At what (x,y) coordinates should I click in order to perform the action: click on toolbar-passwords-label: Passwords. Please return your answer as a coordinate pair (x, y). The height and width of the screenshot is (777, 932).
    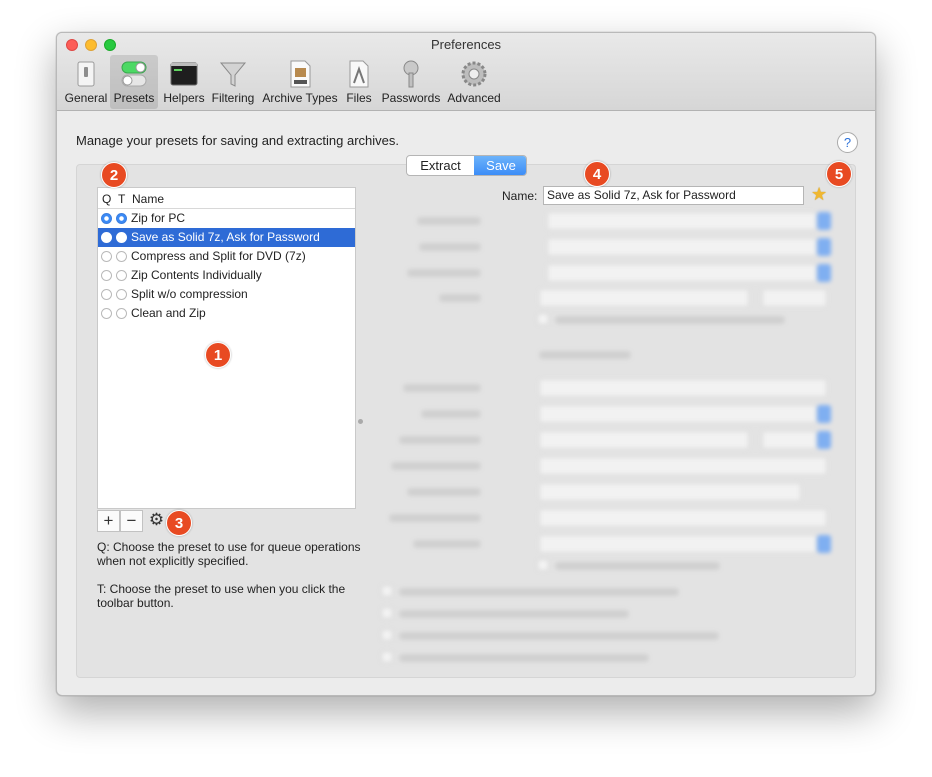
    Looking at the image, I should click on (411, 98).